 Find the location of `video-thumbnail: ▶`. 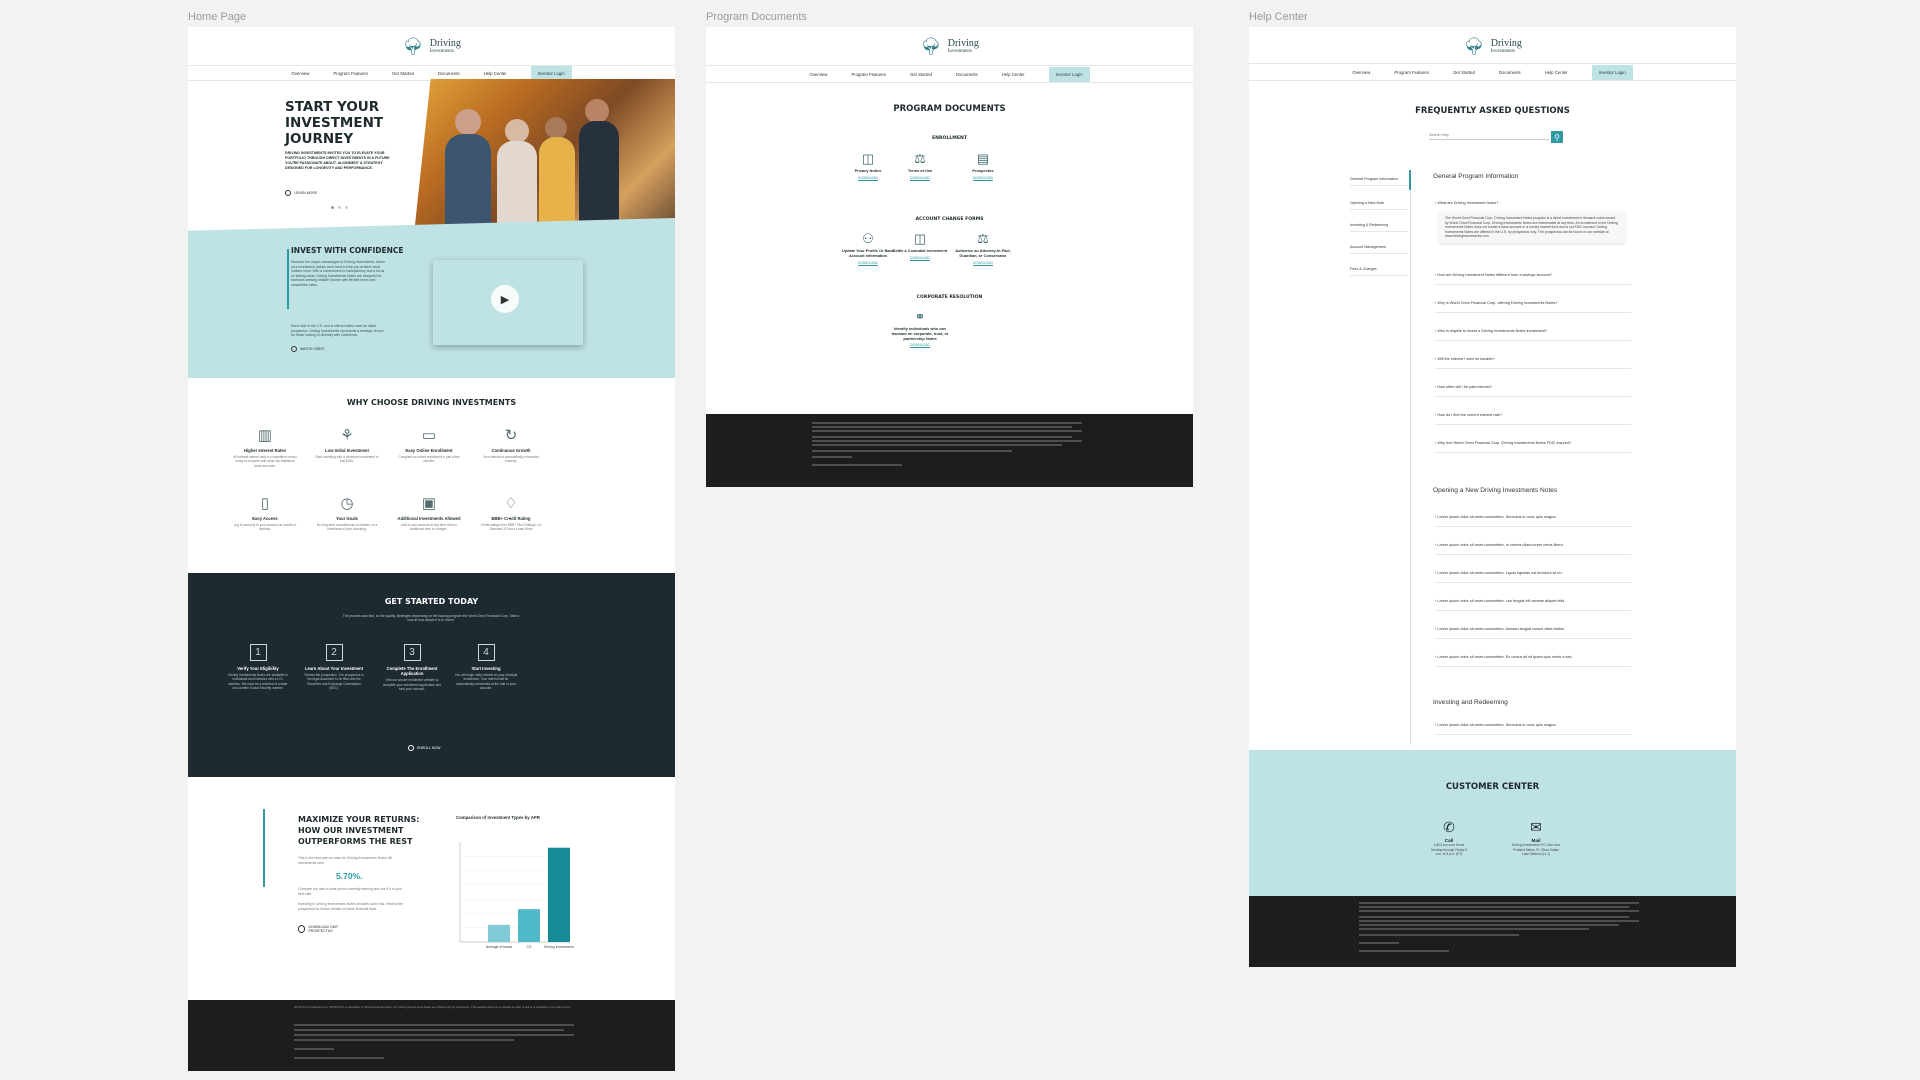

video-thumbnail: ▶ is located at coordinates (508, 302).